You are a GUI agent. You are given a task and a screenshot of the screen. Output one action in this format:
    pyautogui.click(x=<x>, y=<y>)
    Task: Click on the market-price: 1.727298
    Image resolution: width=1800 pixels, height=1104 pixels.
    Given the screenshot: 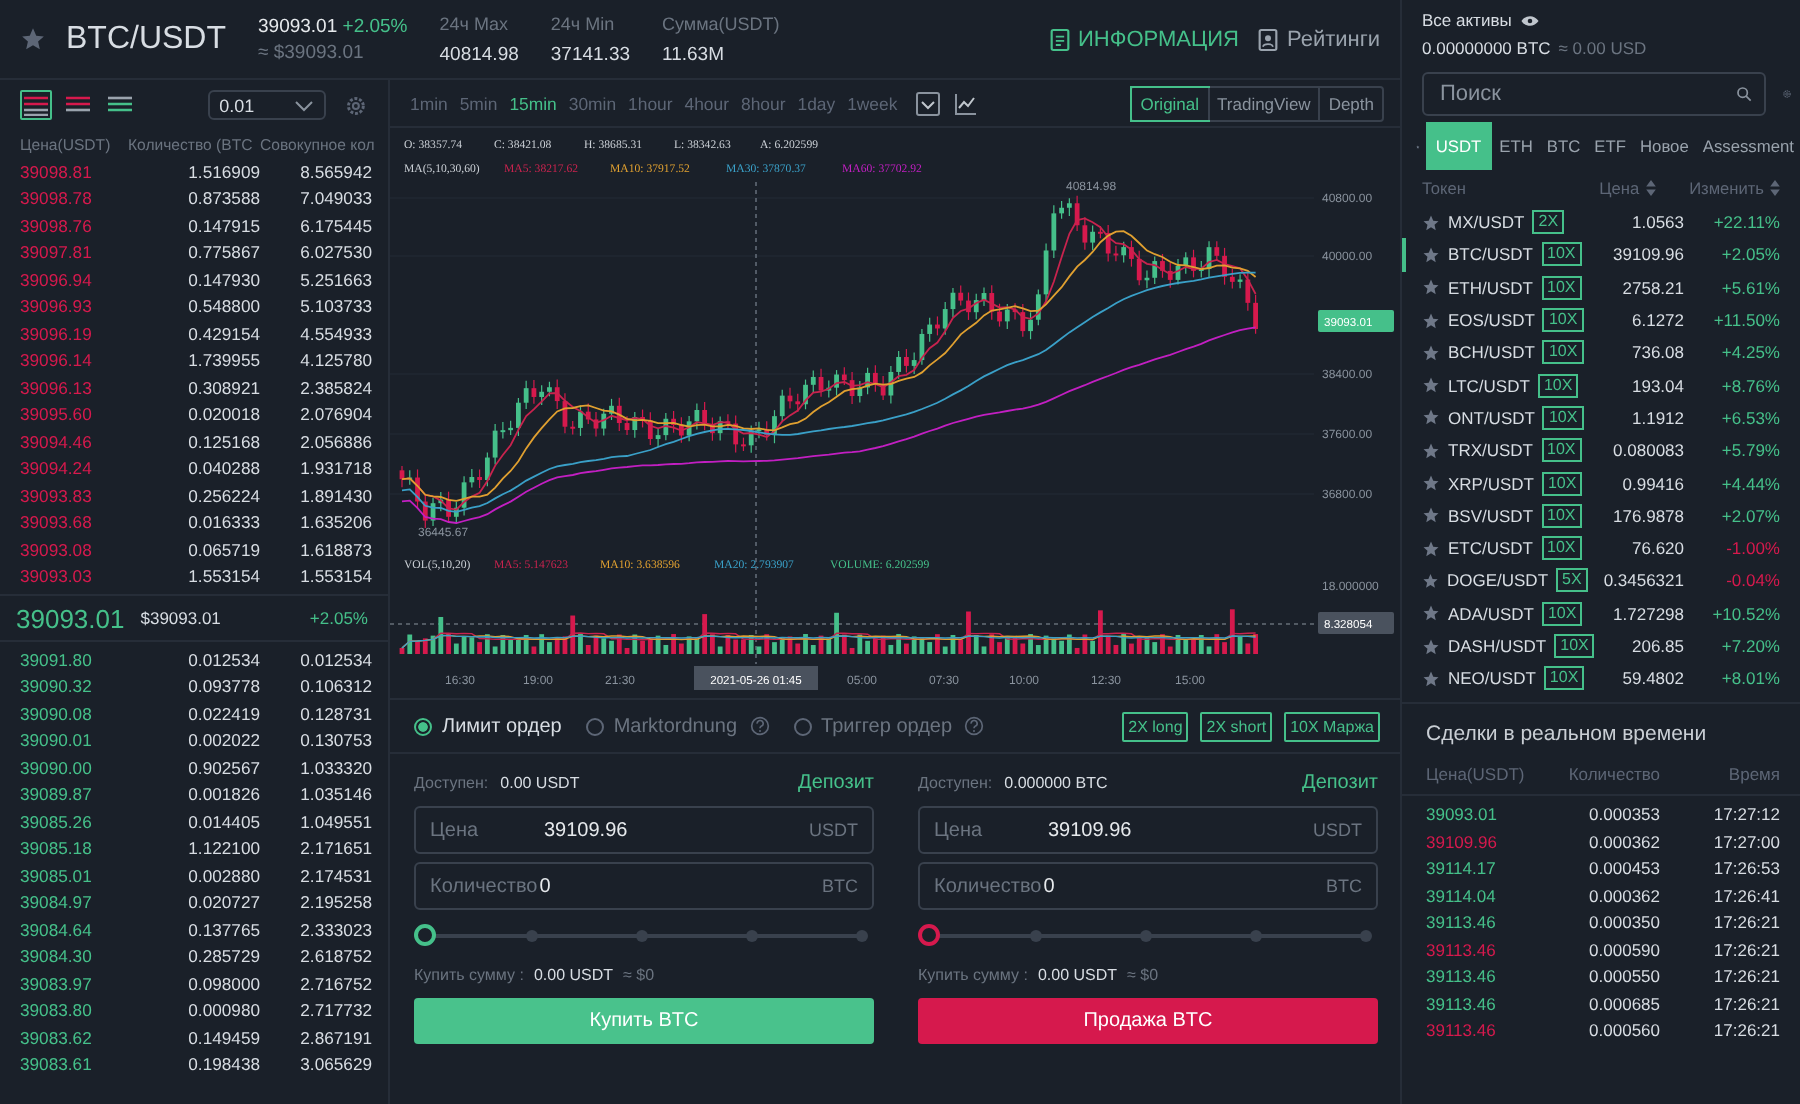 What is the action you would take?
    pyautogui.click(x=1648, y=613)
    